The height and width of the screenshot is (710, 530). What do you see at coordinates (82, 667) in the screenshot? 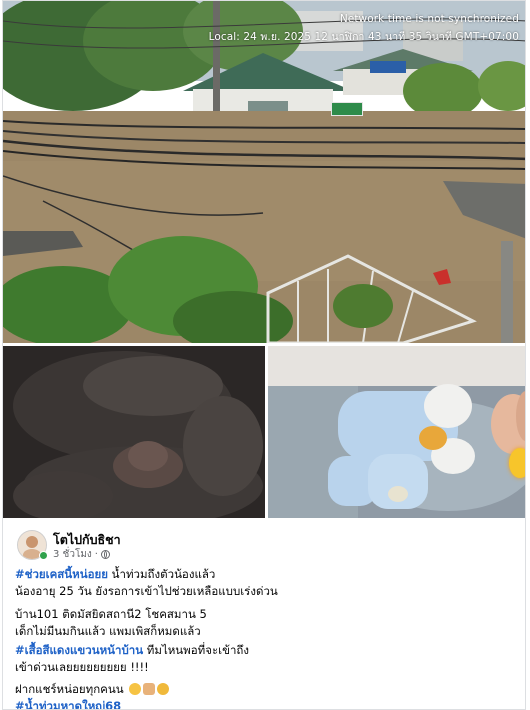
I see `post-line-6: เข้าด่วนเลยยยยยยยยย !!!!` at bounding box center [82, 667].